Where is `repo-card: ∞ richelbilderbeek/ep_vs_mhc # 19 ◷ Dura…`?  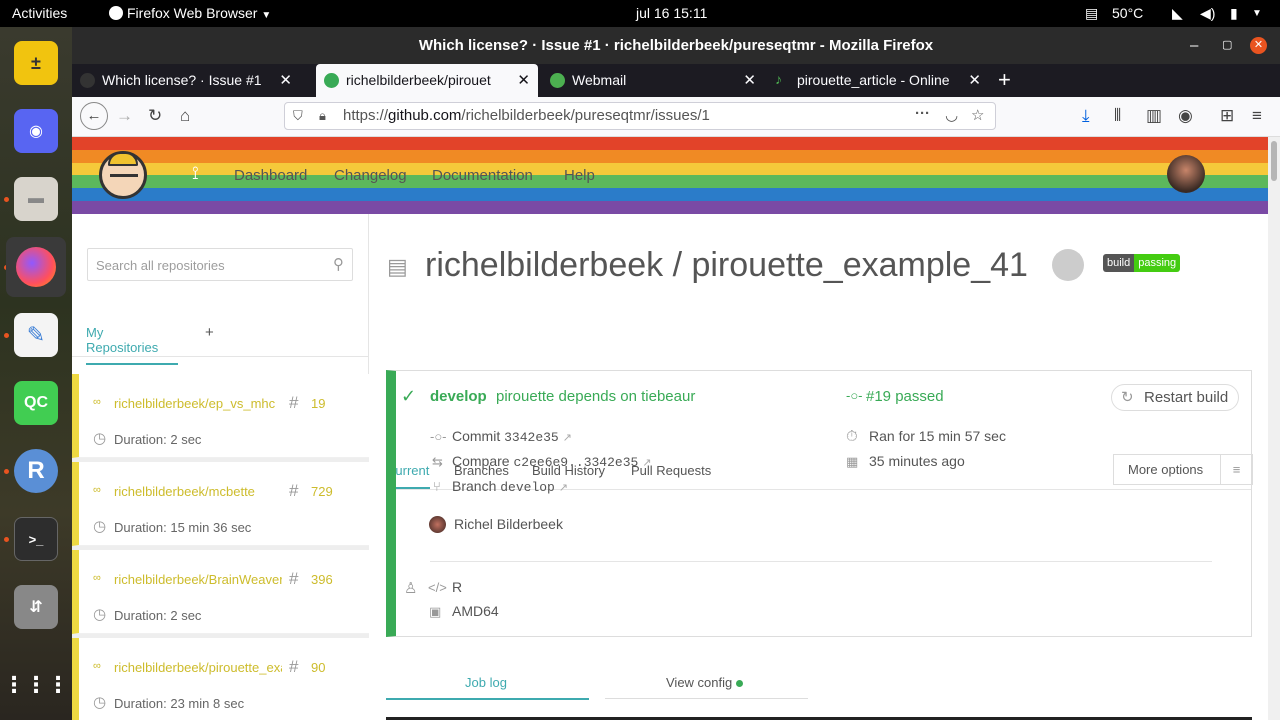
repo-card: ∞ richelbilderbeek/ep_vs_mhc # 19 ◷ Dura… is located at coordinates (220, 416).